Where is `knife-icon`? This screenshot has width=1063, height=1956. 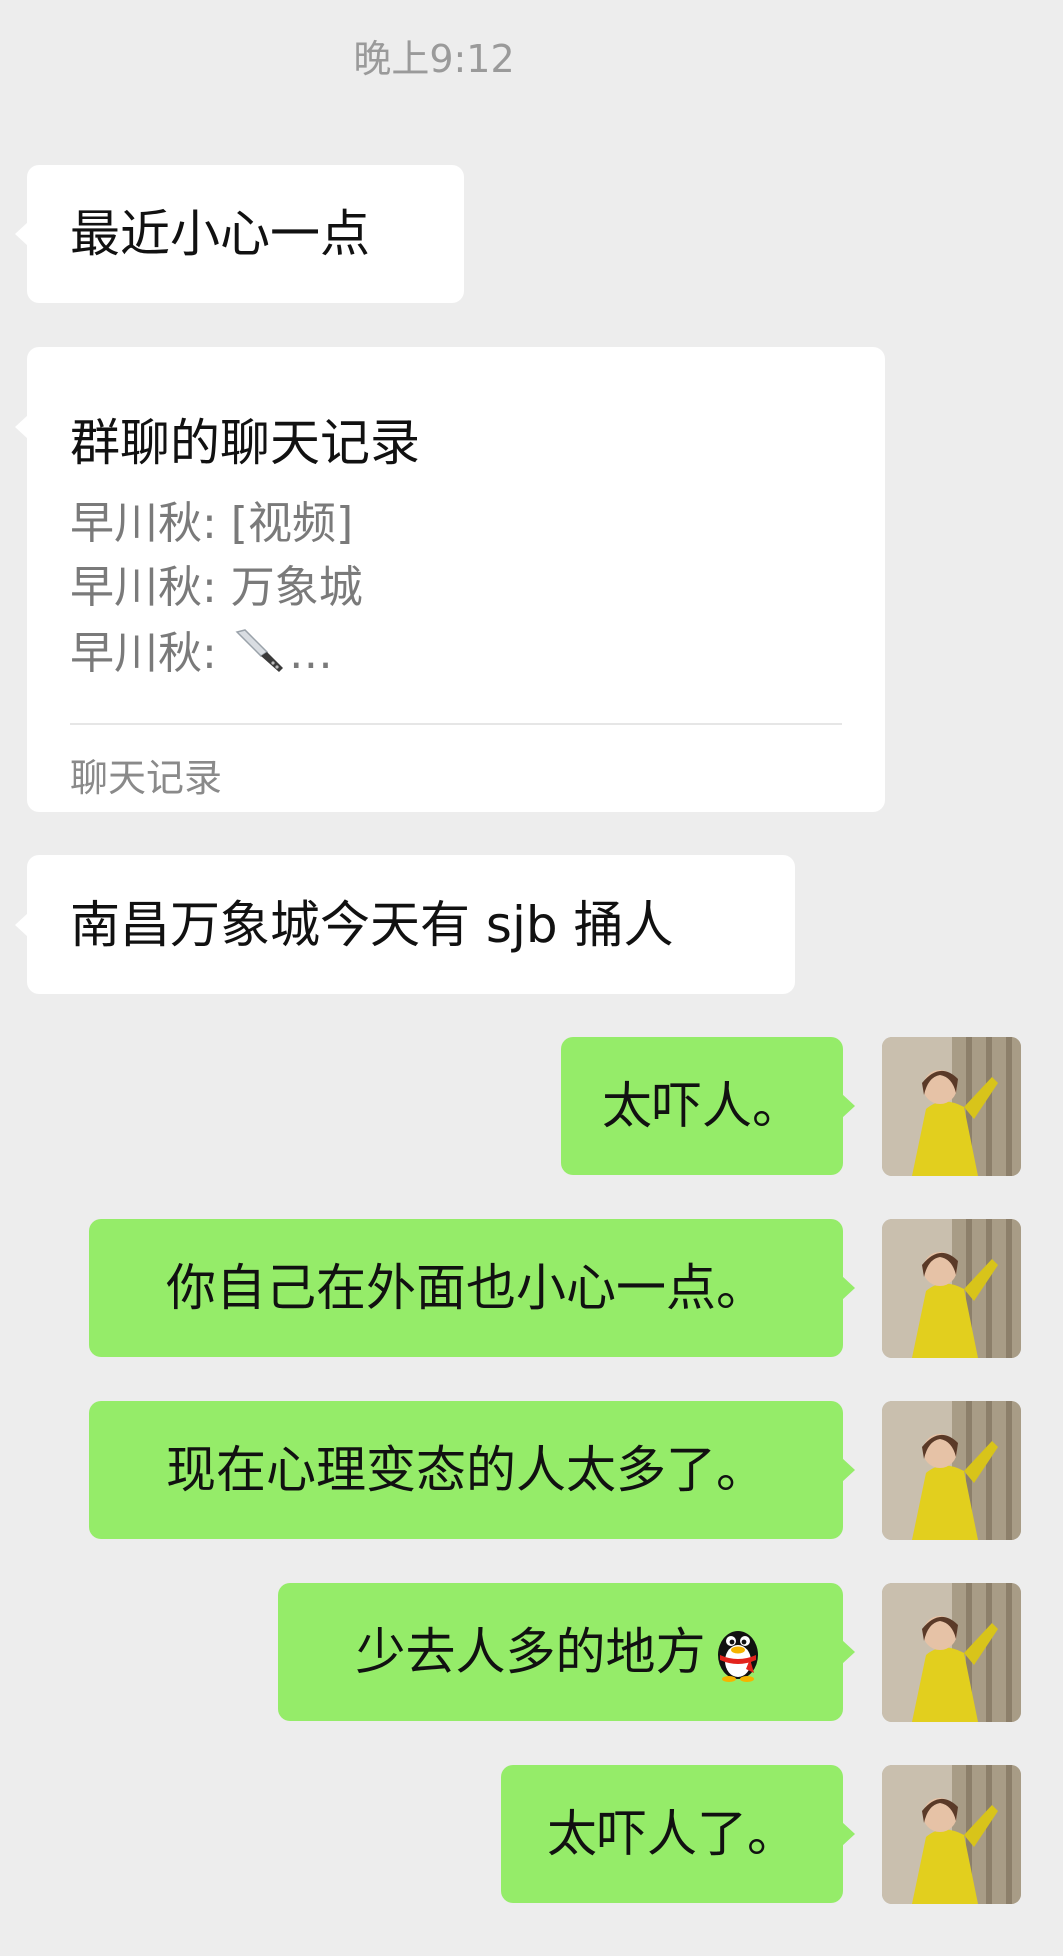
knife-icon is located at coordinates (259, 650).